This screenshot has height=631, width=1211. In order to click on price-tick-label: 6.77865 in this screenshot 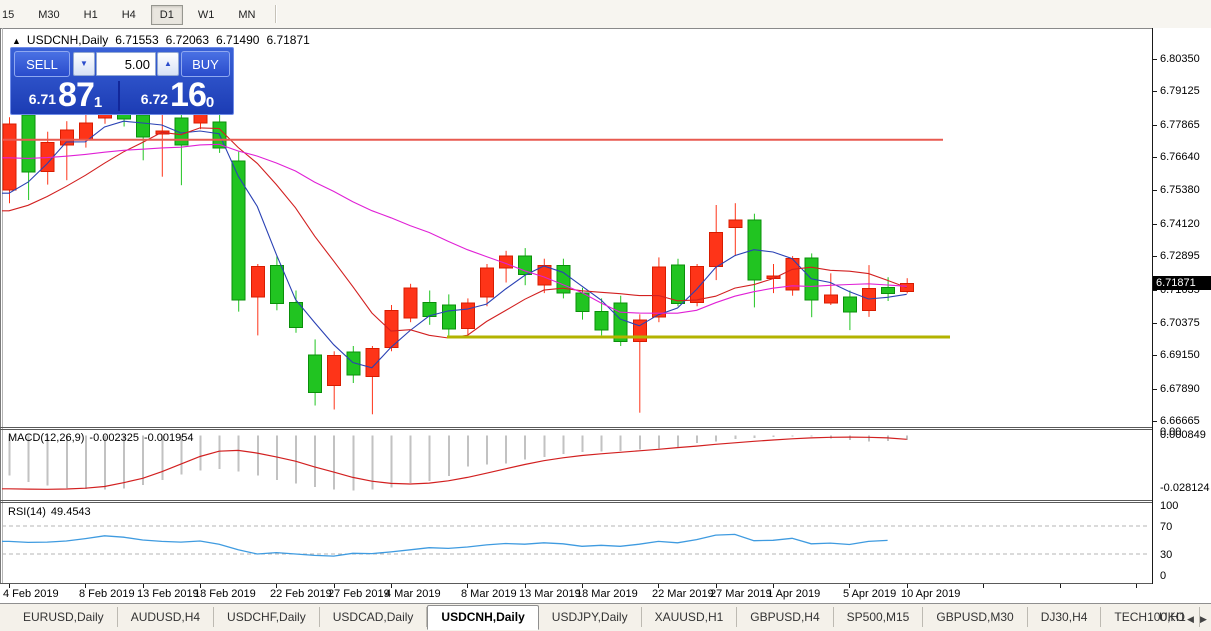, I will do `click(1180, 125)`.